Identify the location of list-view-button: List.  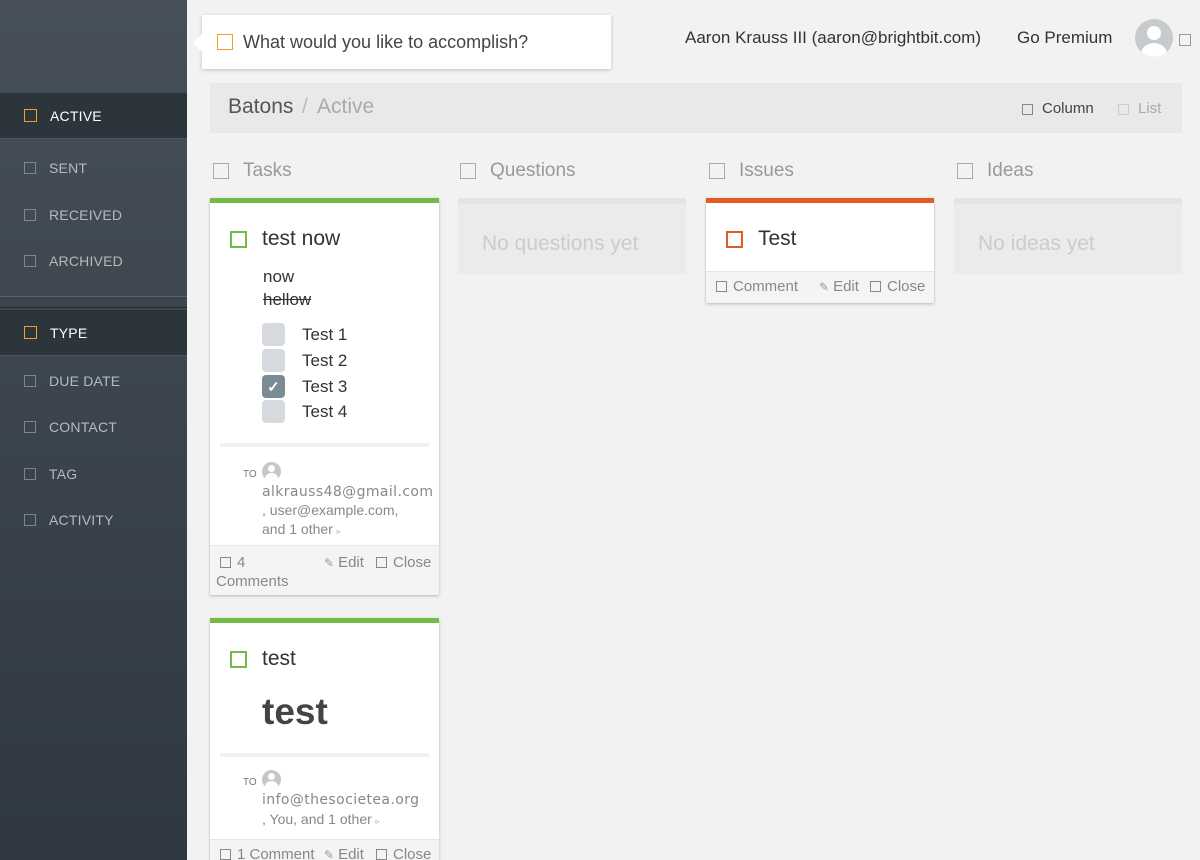
(1139, 108).